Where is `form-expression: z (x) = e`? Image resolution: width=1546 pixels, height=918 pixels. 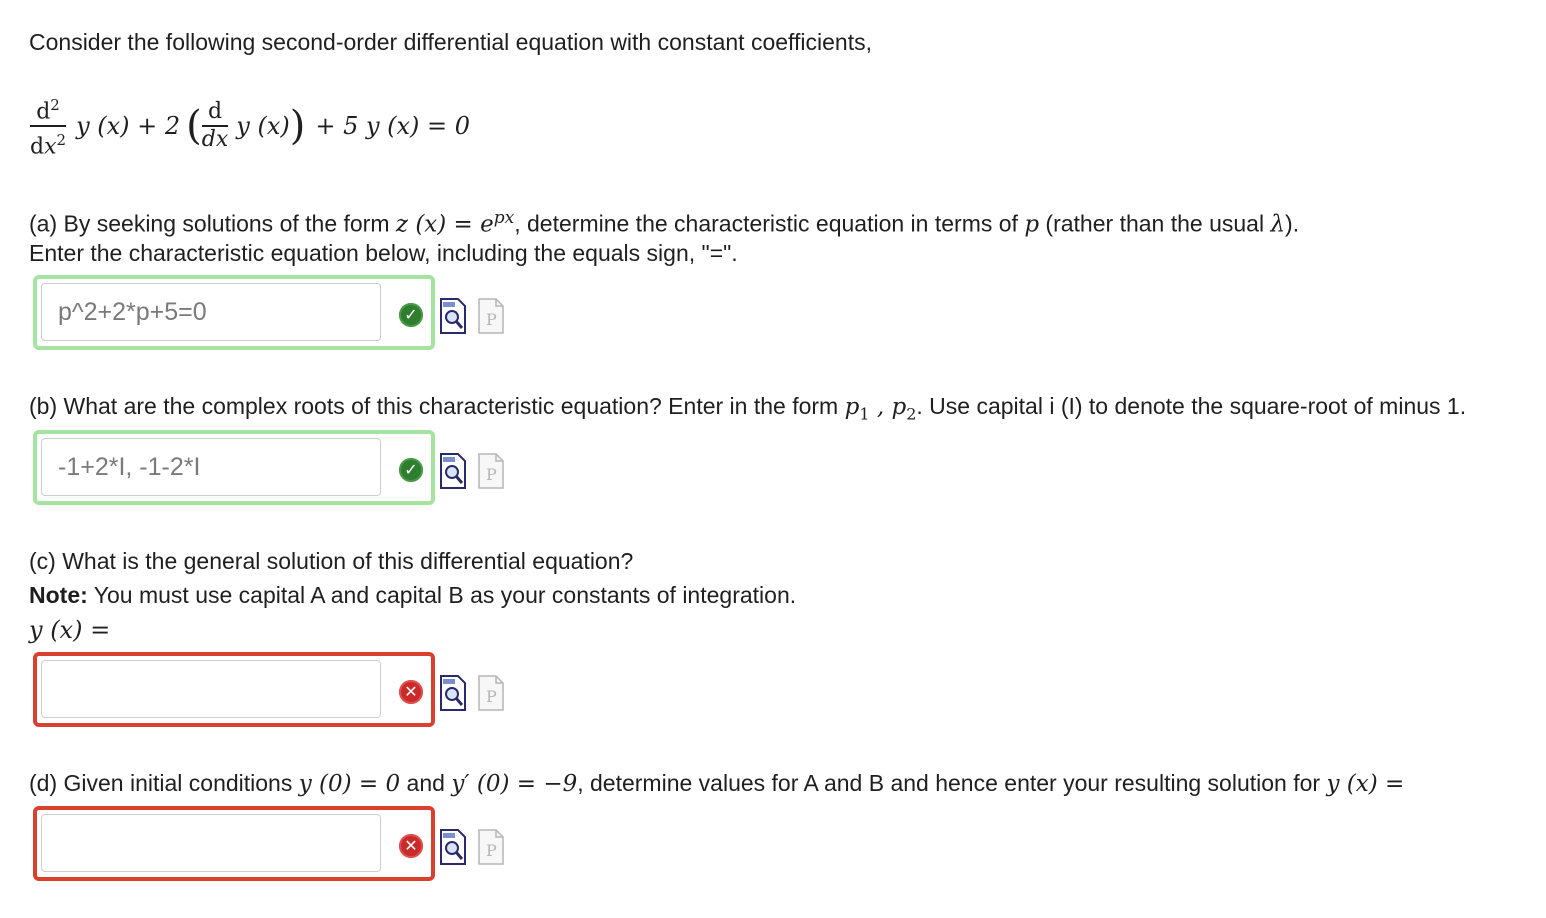 form-expression: z (x) = e is located at coordinates (444, 224).